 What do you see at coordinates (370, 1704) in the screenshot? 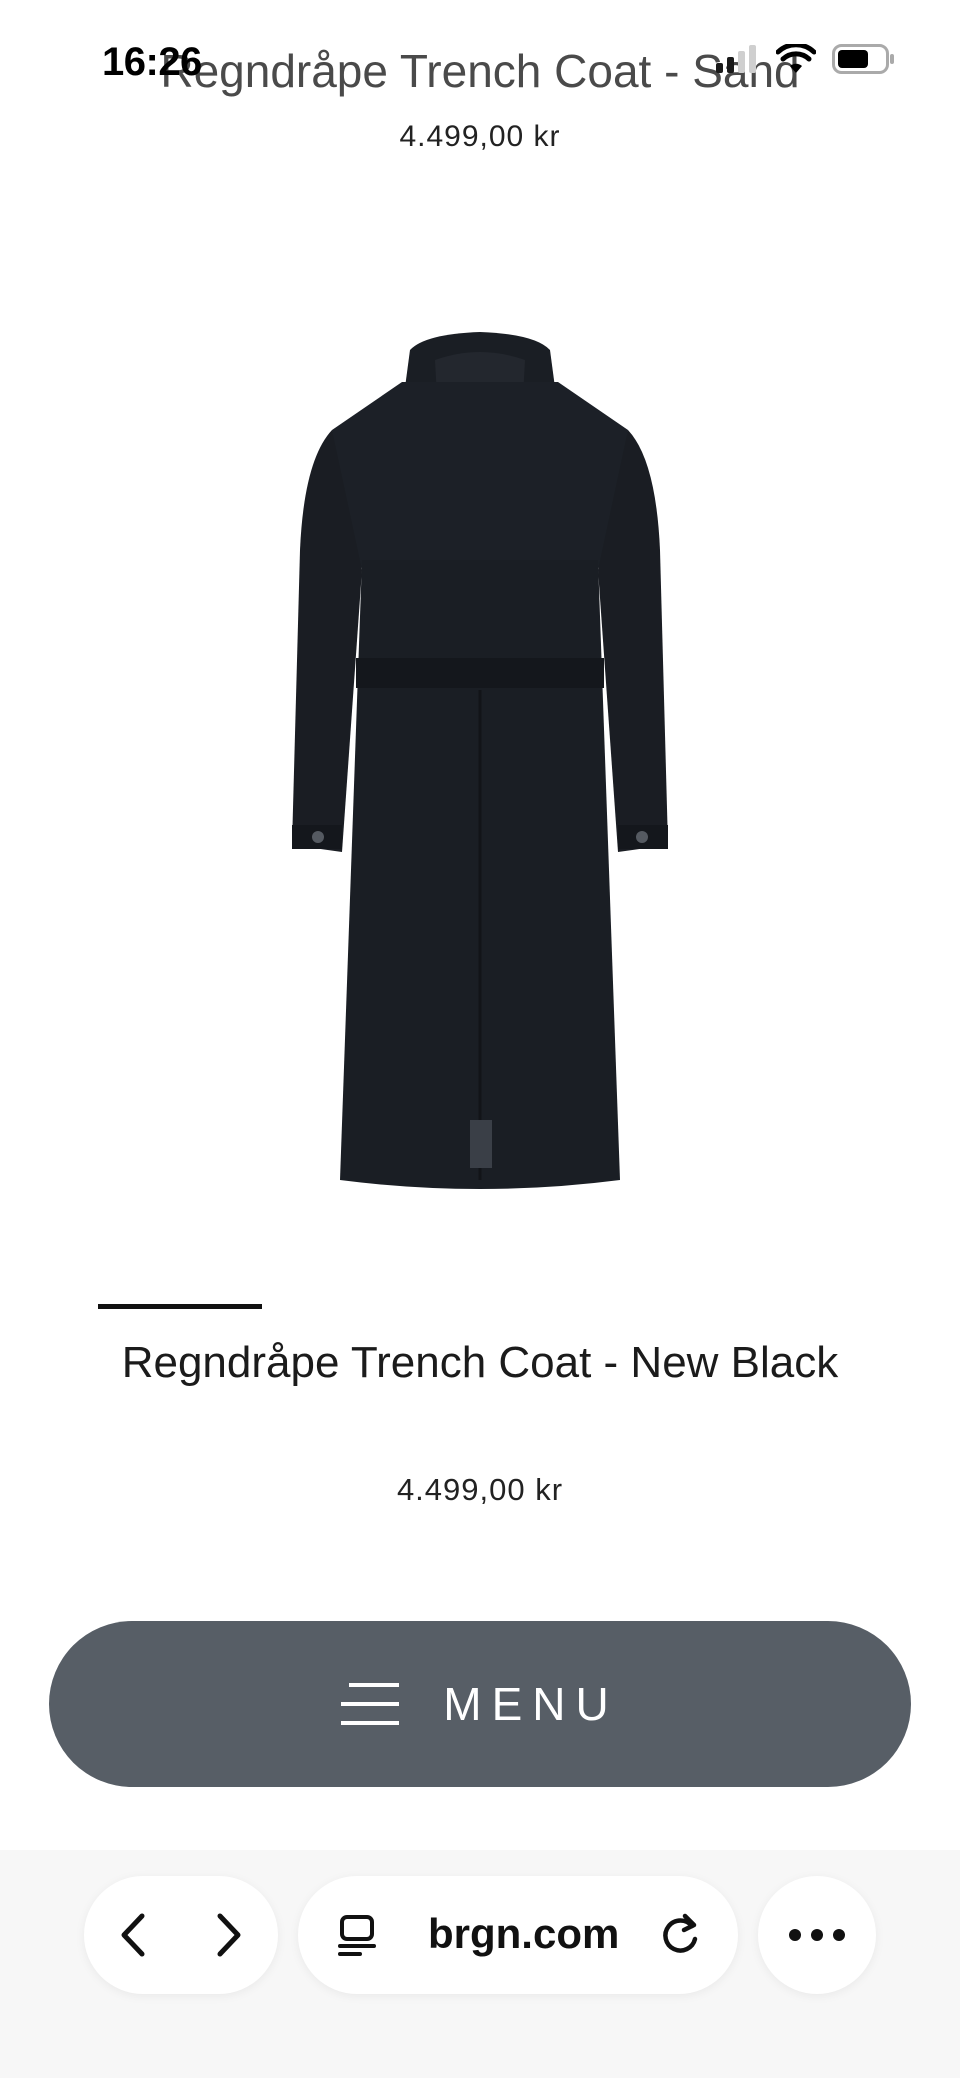
I see `hamburger-icon` at bounding box center [370, 1704].